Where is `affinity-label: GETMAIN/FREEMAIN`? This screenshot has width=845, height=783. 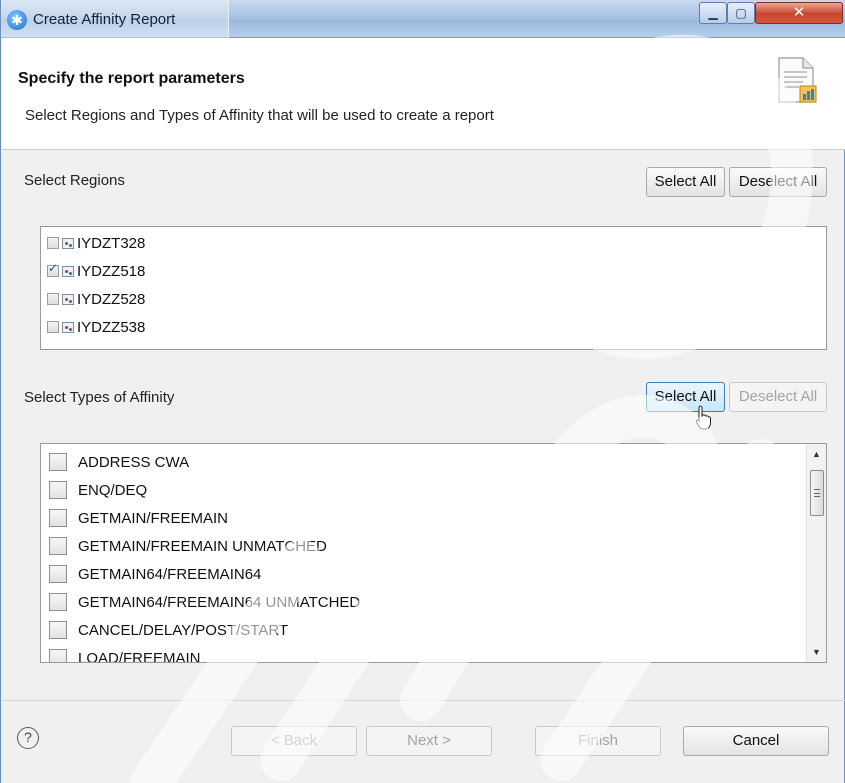 affinity-label: GETMAIN/FREEMAIN is located at coordinates (153, 518).